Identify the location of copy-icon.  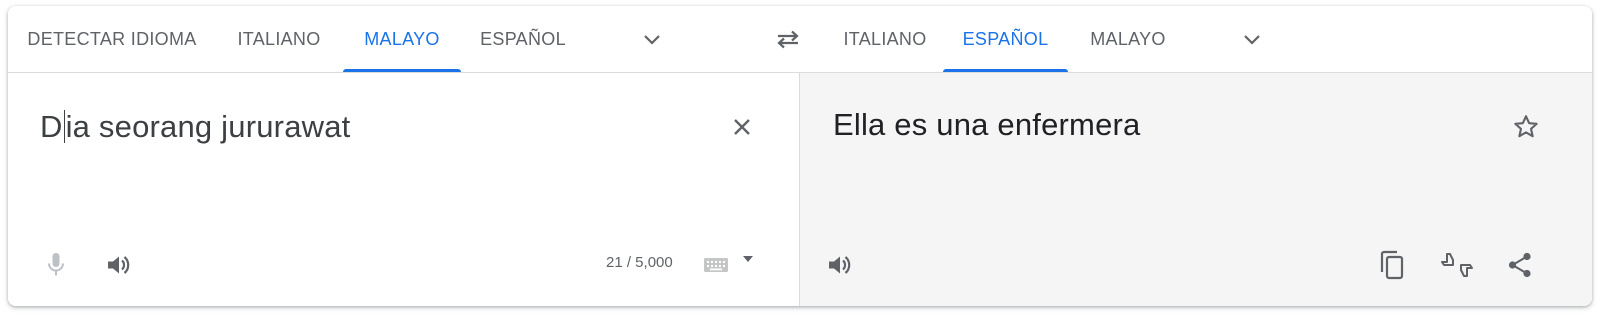
(1392, 265).